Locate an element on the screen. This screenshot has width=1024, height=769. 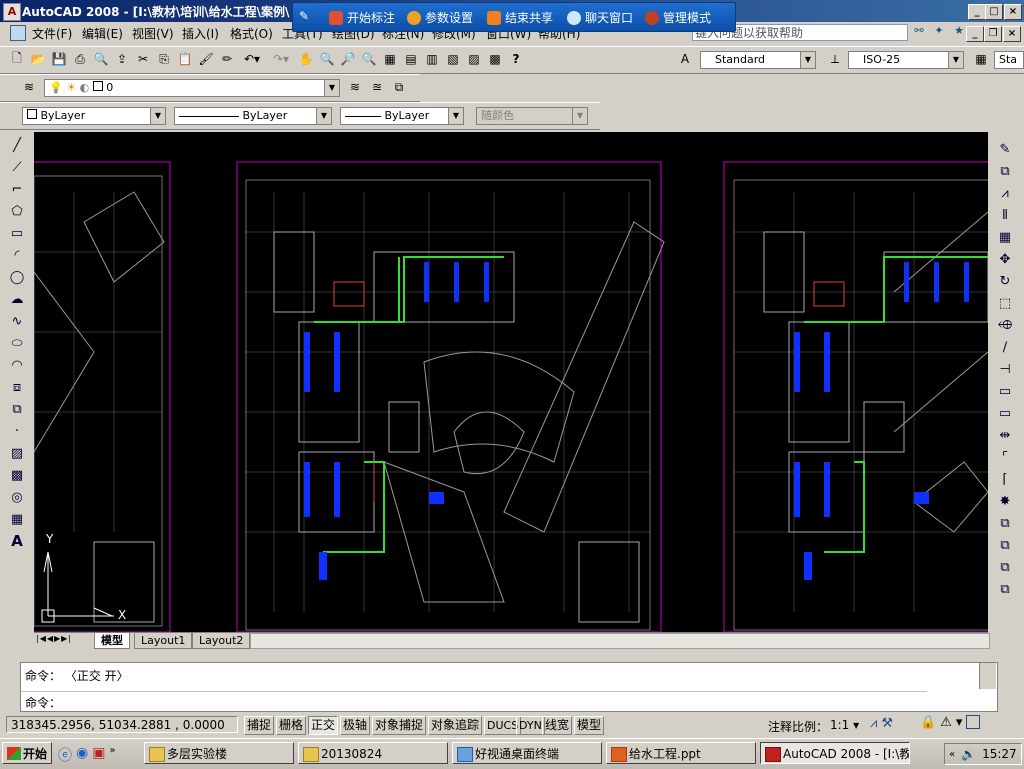
plot-preview-icon: 🔍 is located at coordinates (101, 59).